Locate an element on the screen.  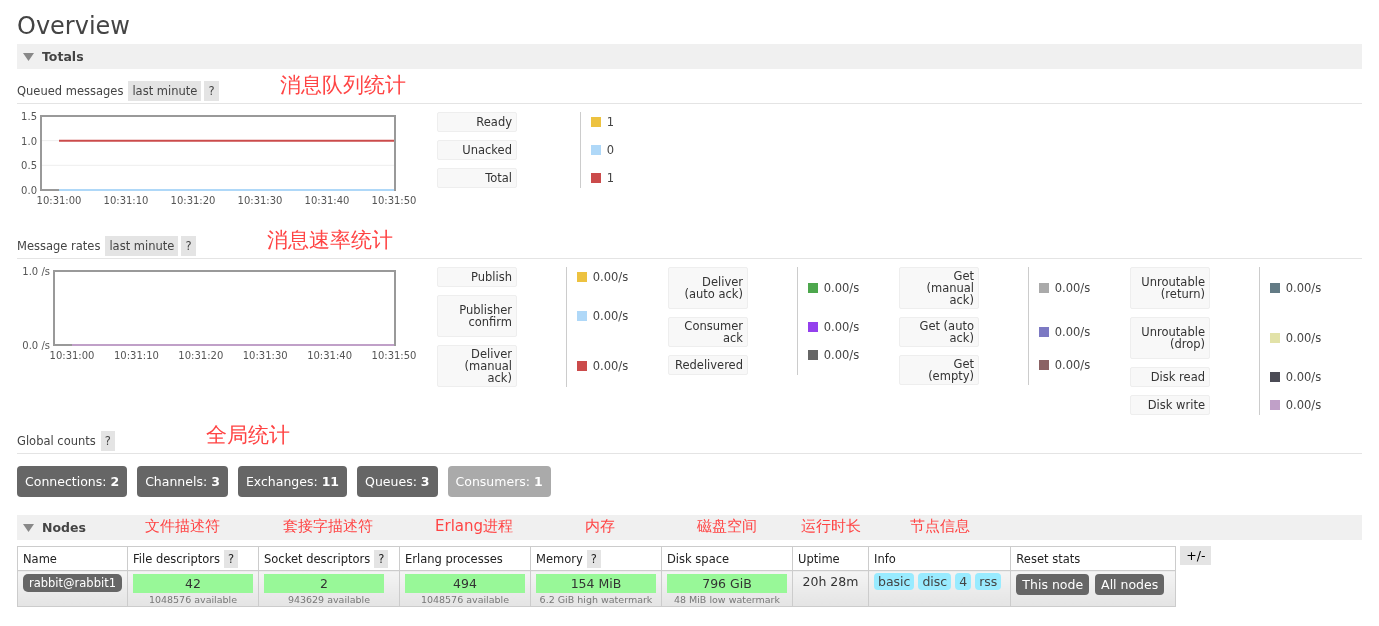
count-button: Connections: 2 is located at coordinates (72, 481).